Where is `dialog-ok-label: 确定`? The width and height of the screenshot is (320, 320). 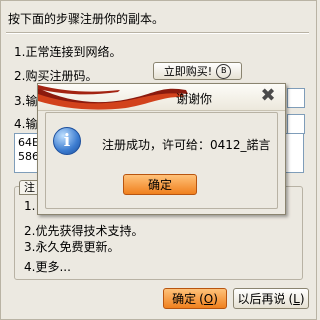 dialog-ok-label: 确定 is located at coordinates (159, 185).